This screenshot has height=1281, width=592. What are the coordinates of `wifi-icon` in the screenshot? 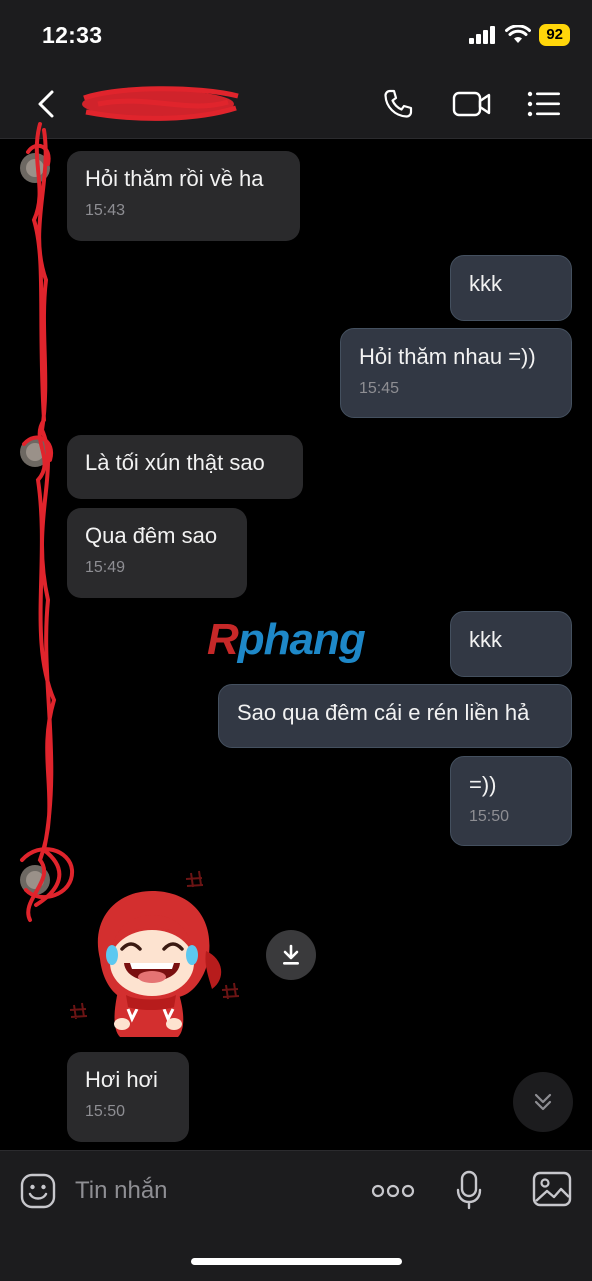 It's located at (518, 34).